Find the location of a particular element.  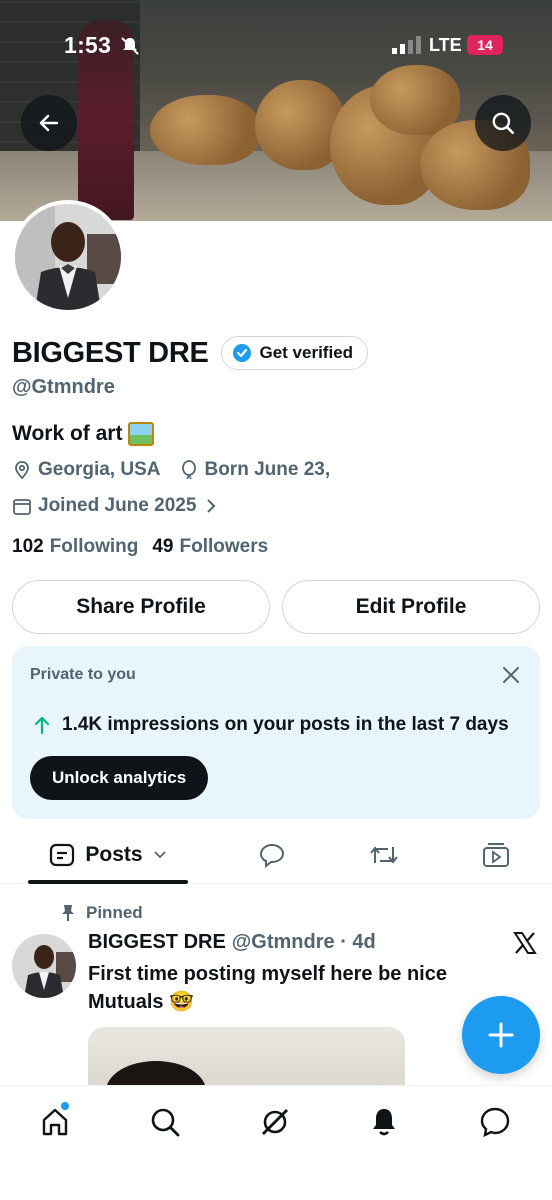

status-bar: 1:53 LTE 14 is located at coordinates (276, 45).